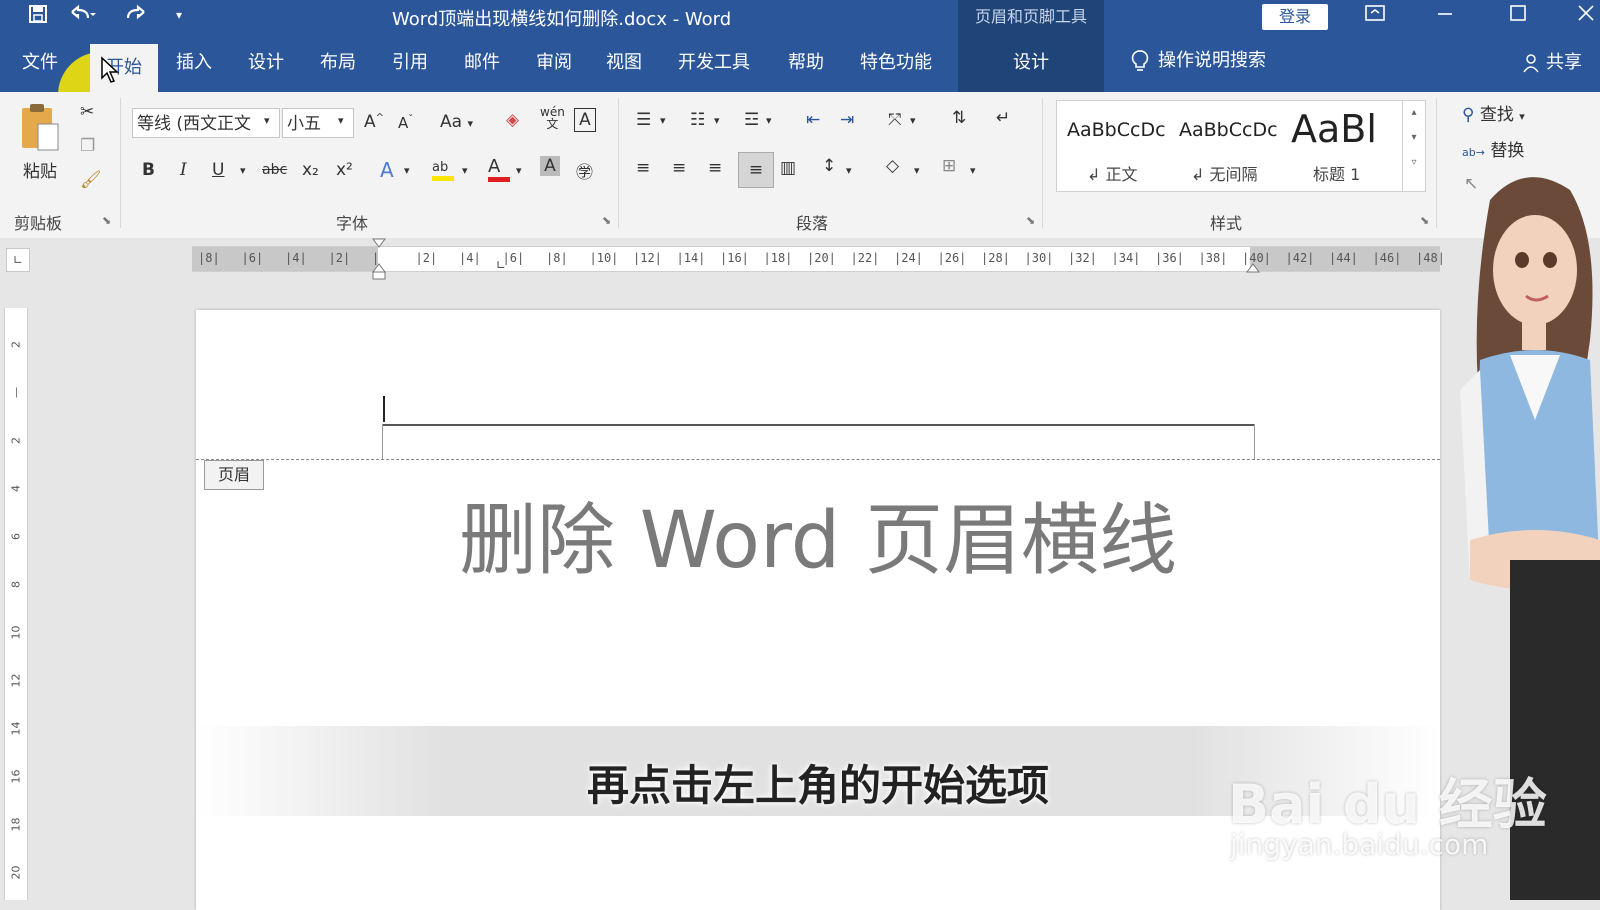 Image resolution: width=1600 pixels, height=910 pixels. What do you see at coordinates (1198, 59) in the screenshot?
I see `tell-me-search: 操作说明搜索` at bounding box center [1198, 59].